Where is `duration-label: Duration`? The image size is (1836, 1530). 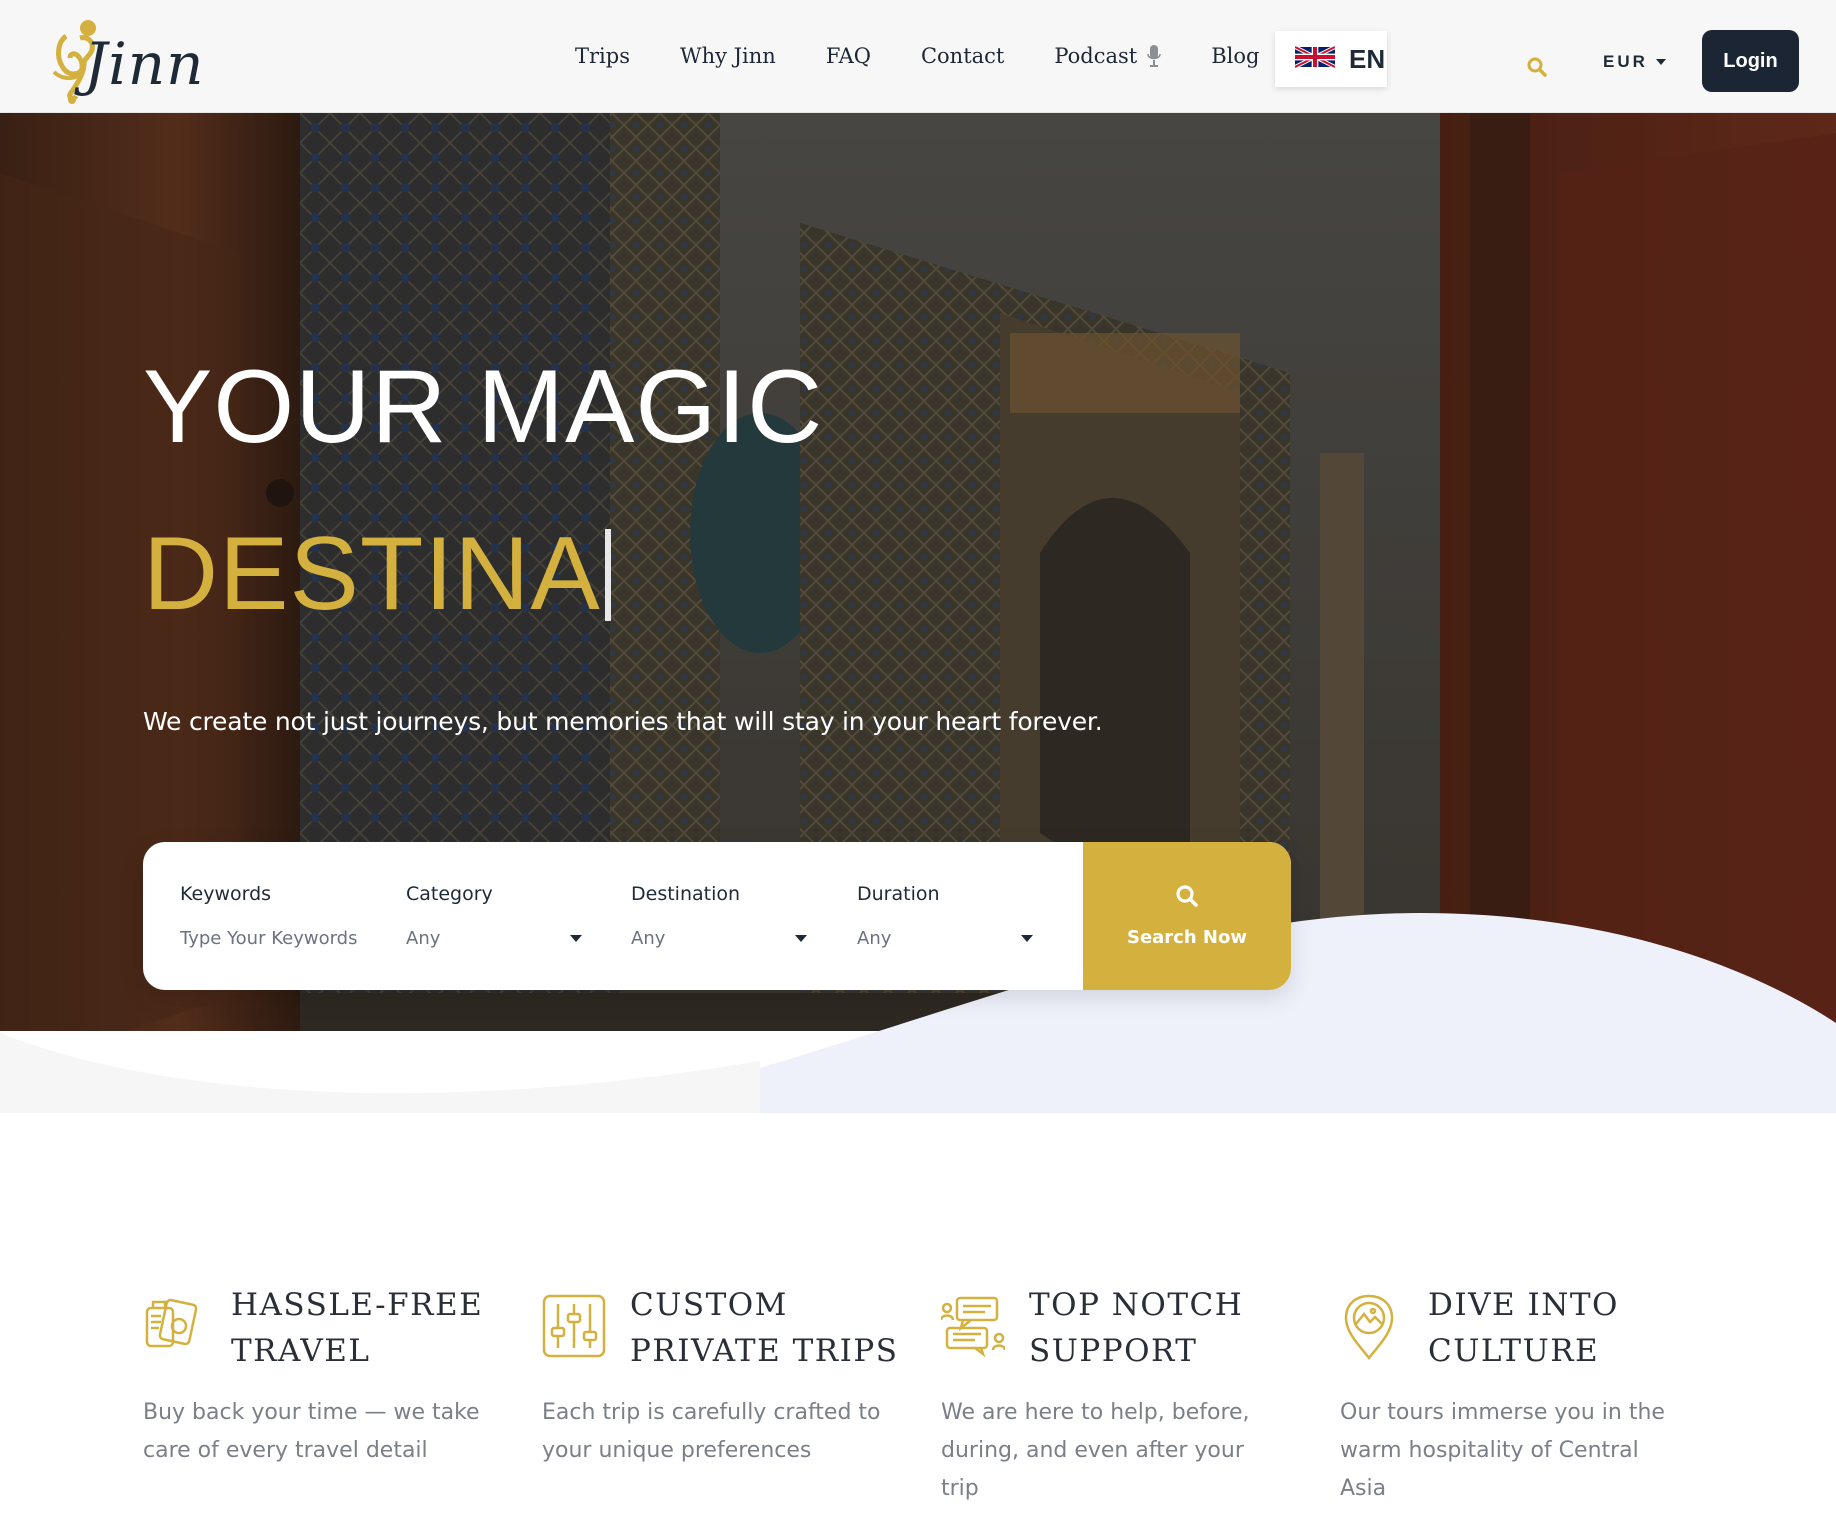 duration-label: Duration is located at coordinates (898, 894).